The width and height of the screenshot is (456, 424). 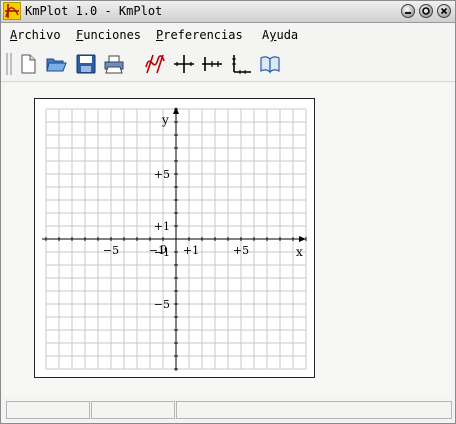 What do you see at coordinates (302, 239) in the screenshot?
I see `x-axis-arrow` at bounding box center [302, 239].